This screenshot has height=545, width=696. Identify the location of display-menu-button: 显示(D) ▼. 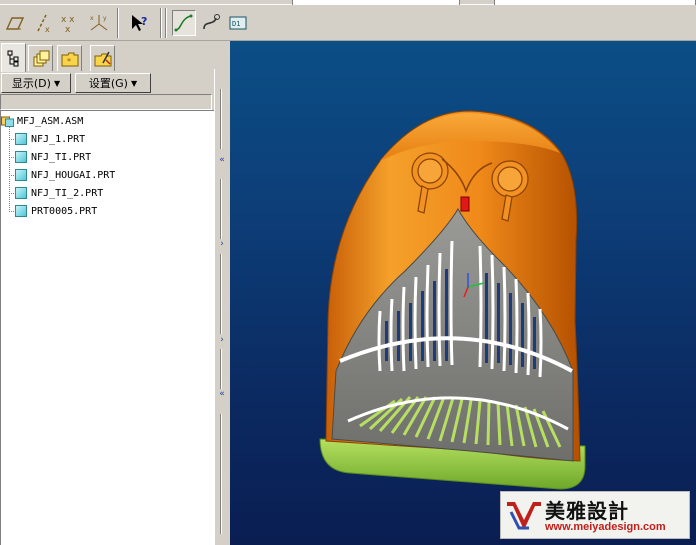
(36, 83).